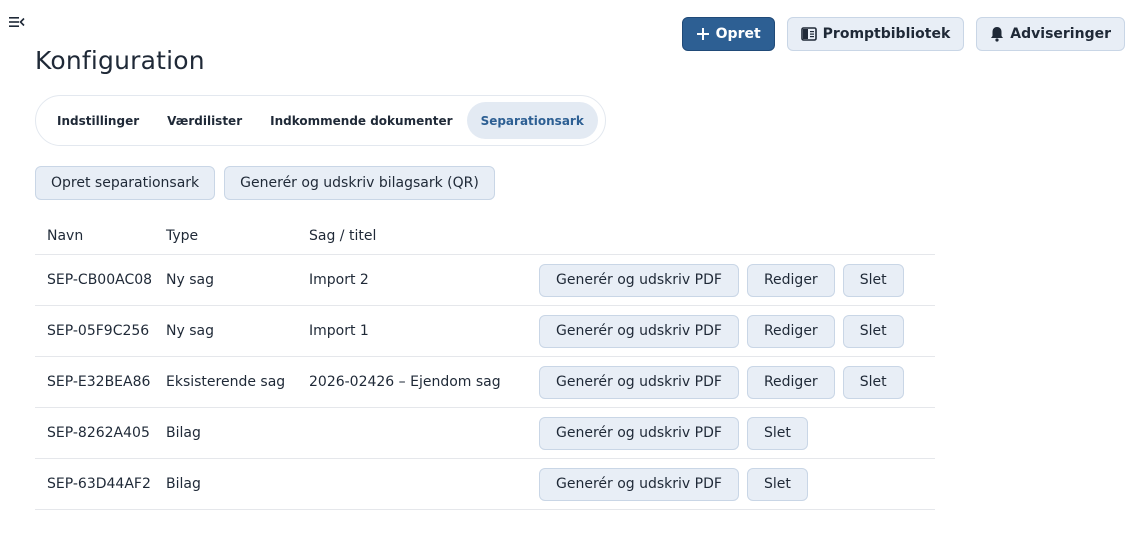 This screenshot has width=1129, height=538. I want to click on row-name: SEP-63D44AF2, so click(99, 484).